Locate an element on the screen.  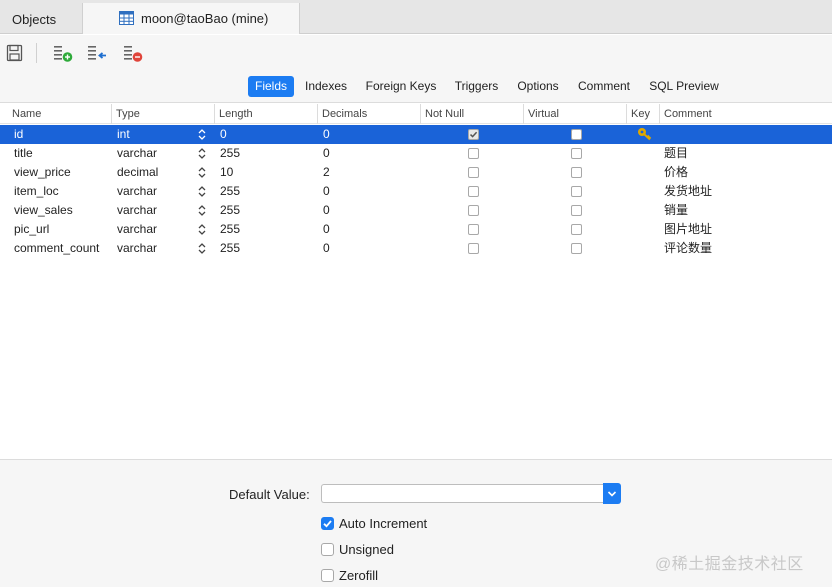
field-name-cell: comment_count is located at coordinates (56, 248).